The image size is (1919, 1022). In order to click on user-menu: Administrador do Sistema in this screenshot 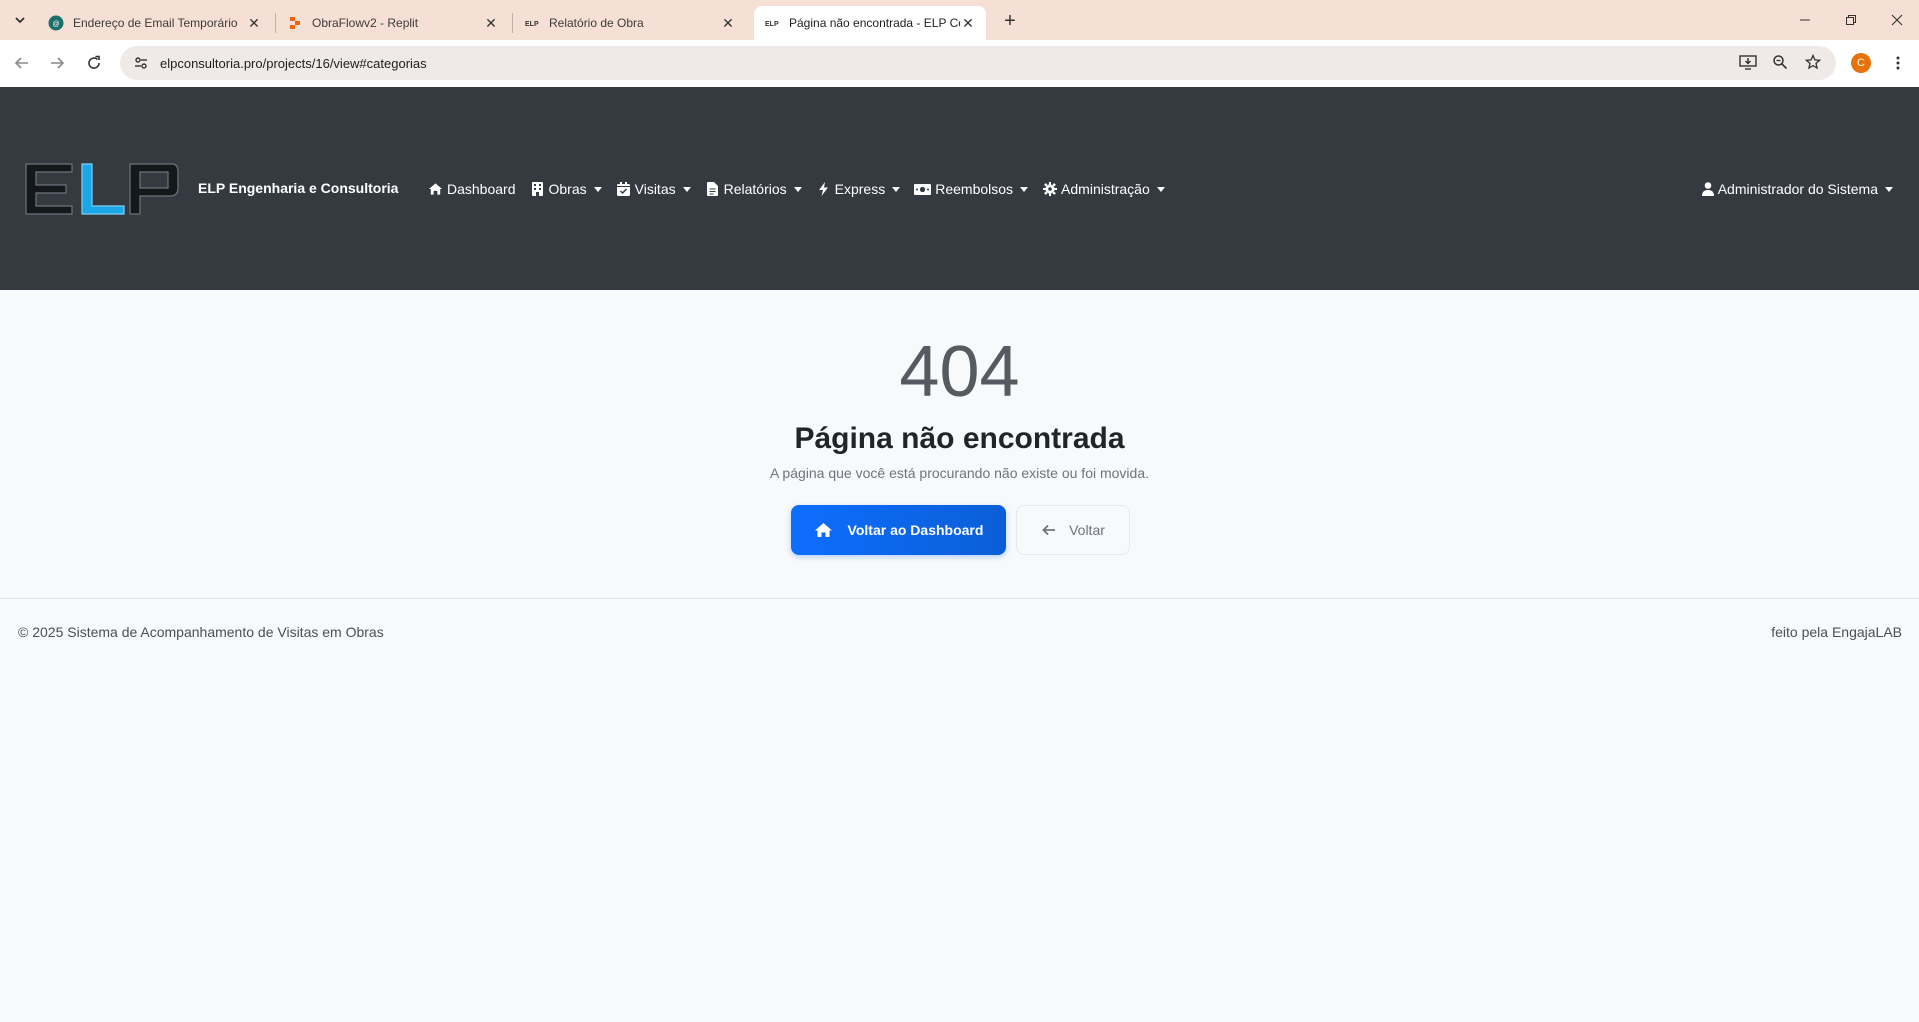, I will do `click(1797, 189)`.